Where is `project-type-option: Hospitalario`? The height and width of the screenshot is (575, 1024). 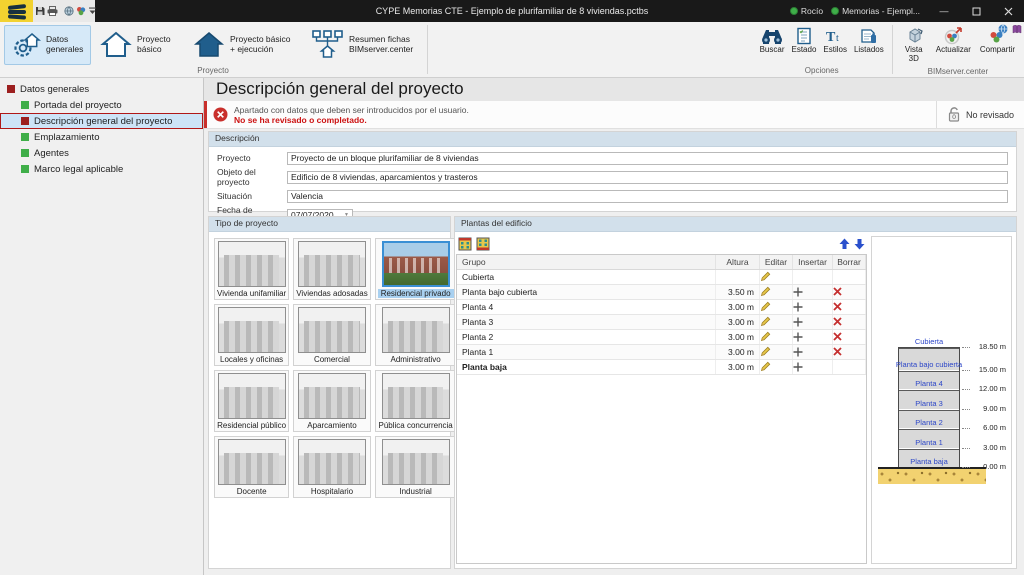
project-type-option: Hospitalario is located at coordinates (332, 467).